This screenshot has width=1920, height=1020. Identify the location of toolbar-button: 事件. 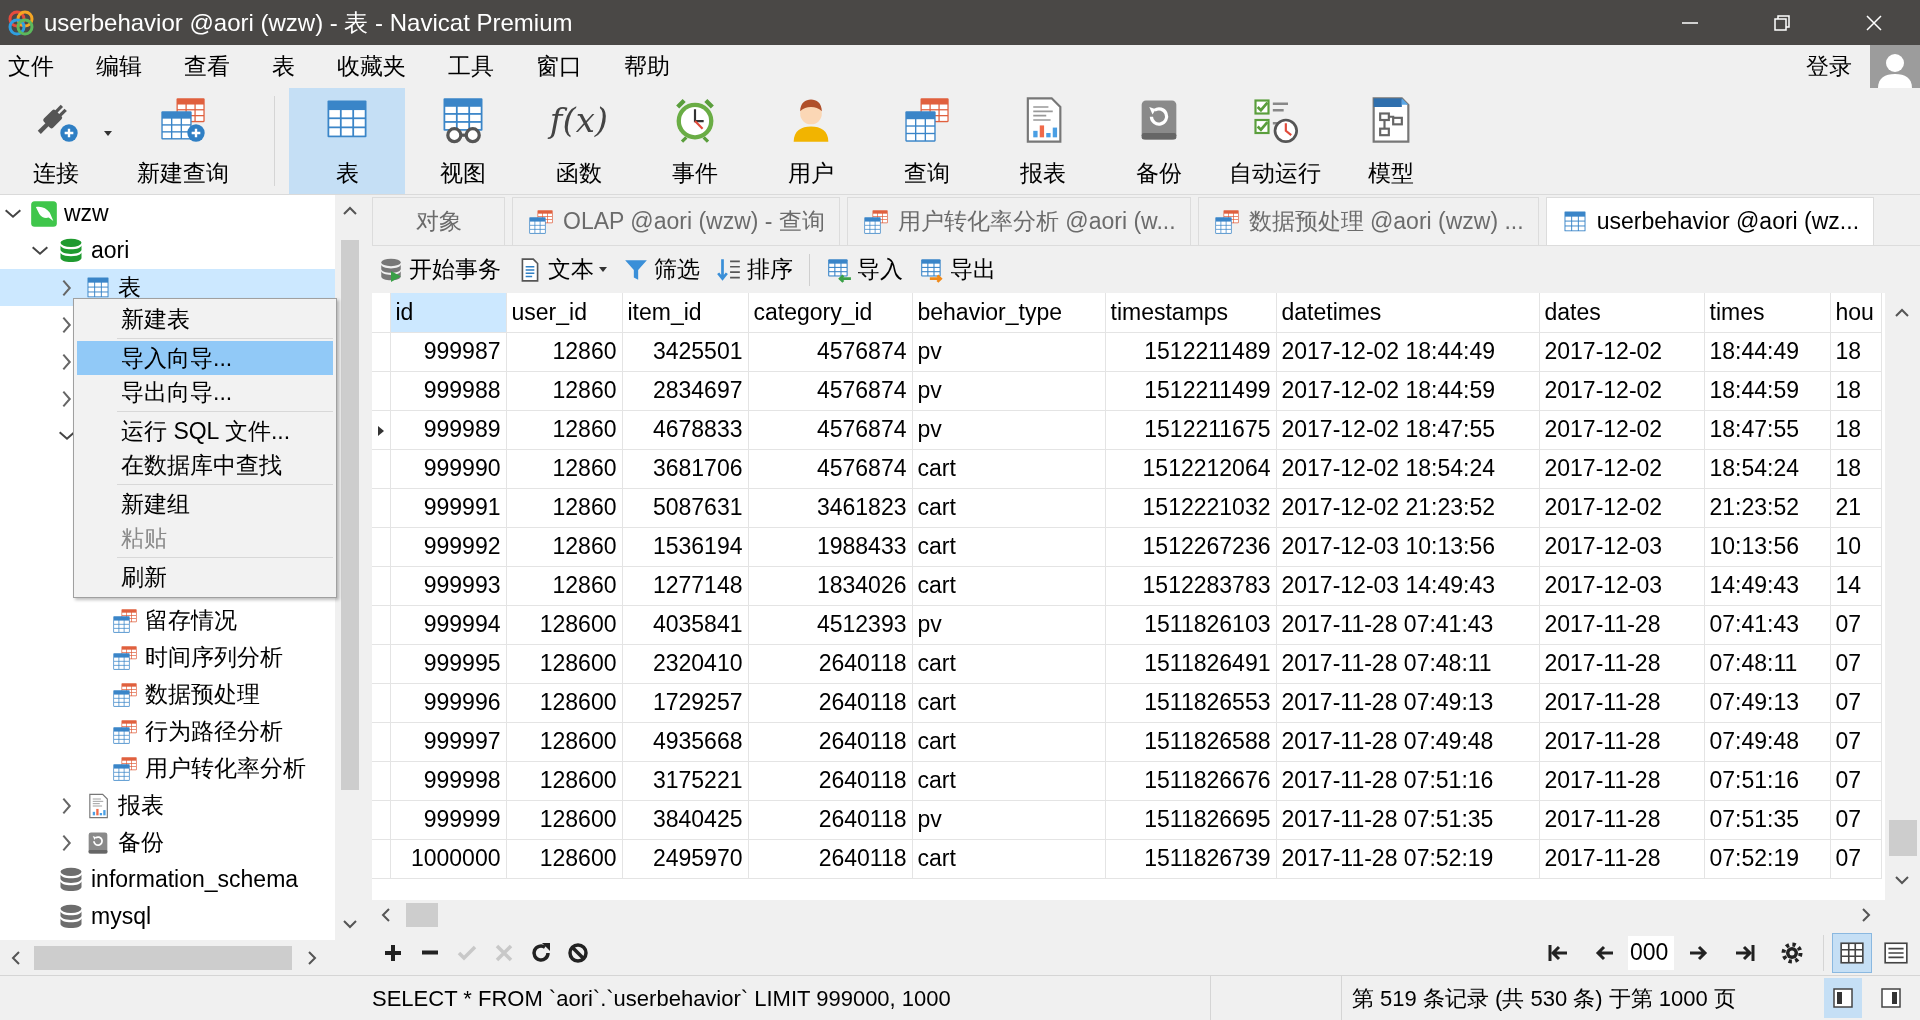
(695, 141).